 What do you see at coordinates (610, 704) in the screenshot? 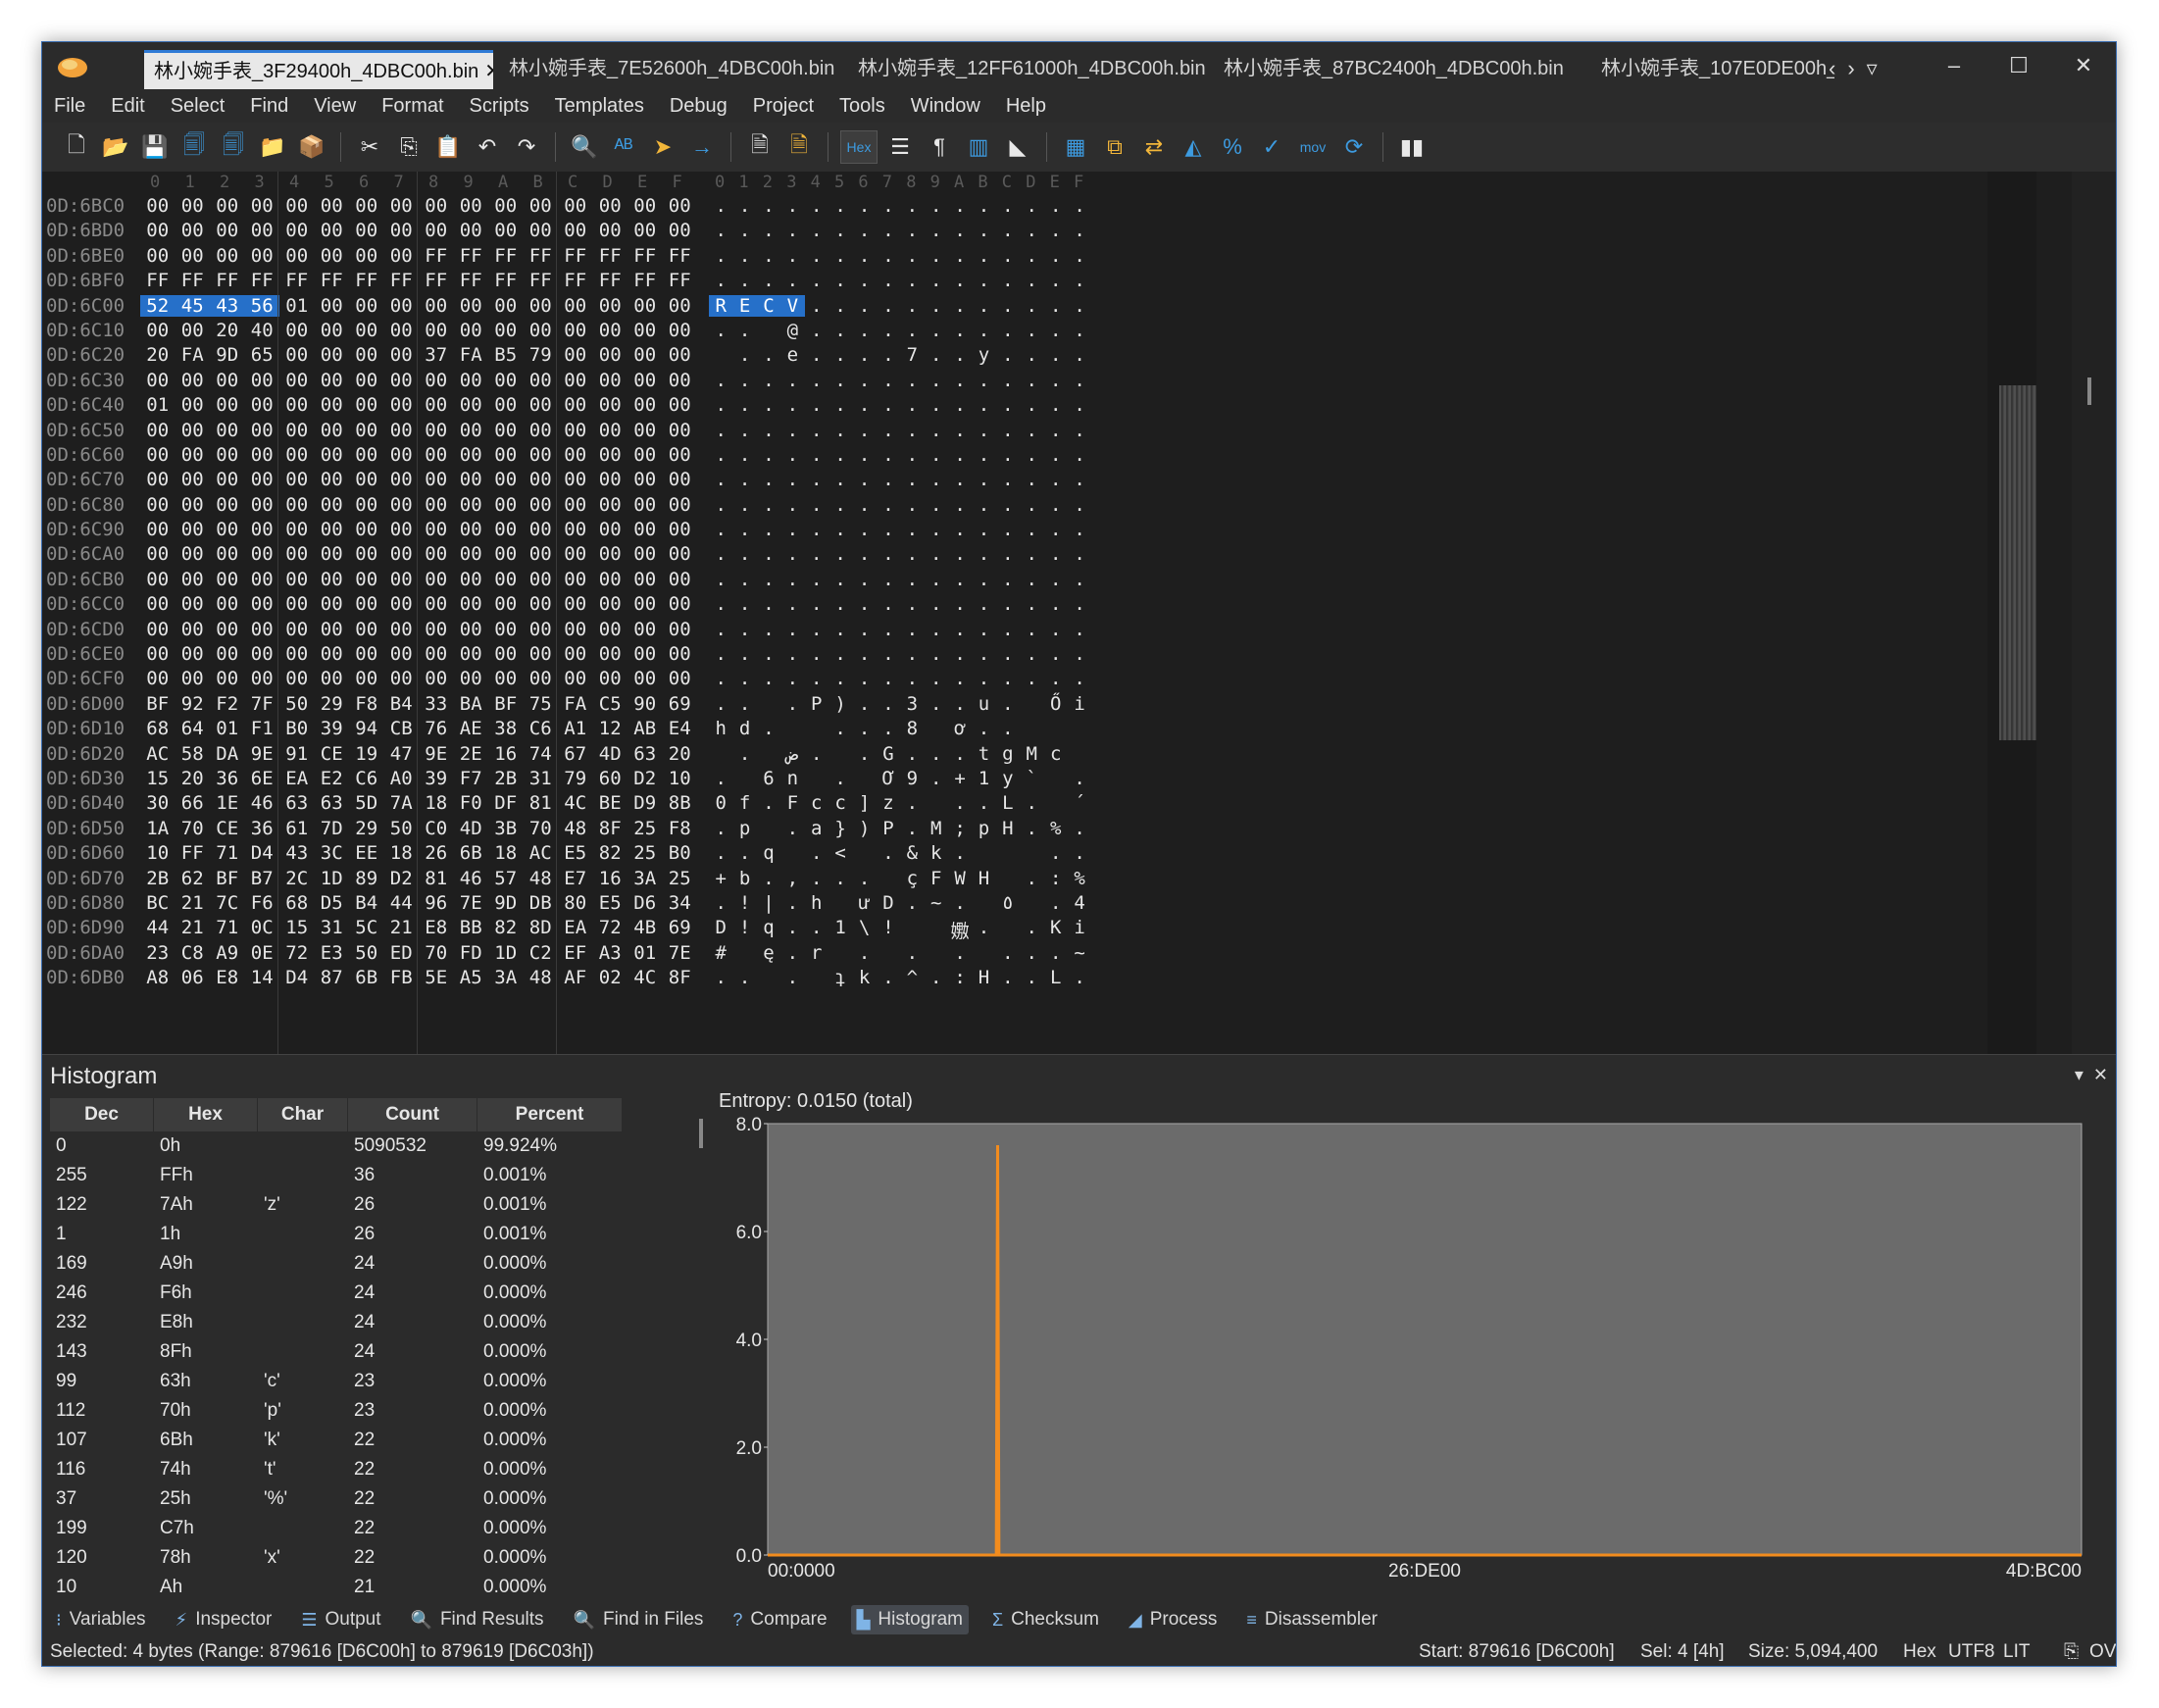
I see `hex-byte: C5` at bounding box center [610, 704].